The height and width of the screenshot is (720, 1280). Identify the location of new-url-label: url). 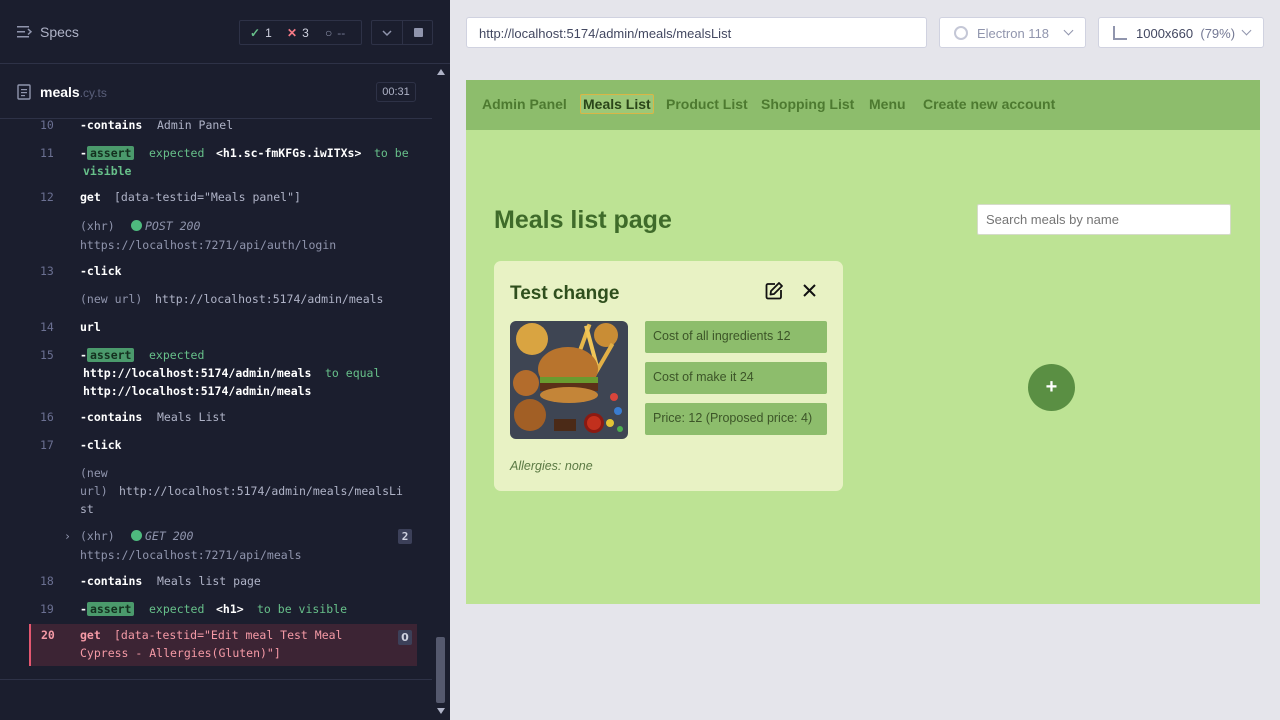
(94, 491).